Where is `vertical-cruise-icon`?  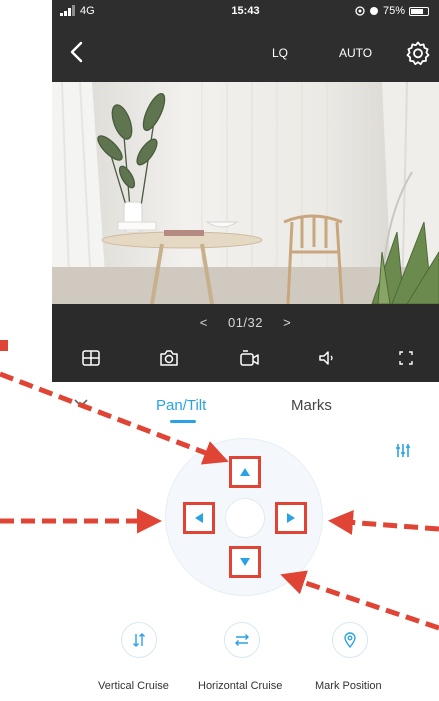 vertical-cruise-icon is located at coordinates (139, 640).